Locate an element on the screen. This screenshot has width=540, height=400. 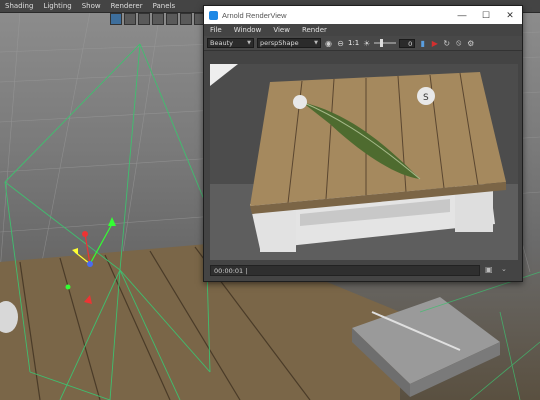
exposure-value-field: 0 is located at coordinates (407, 43).